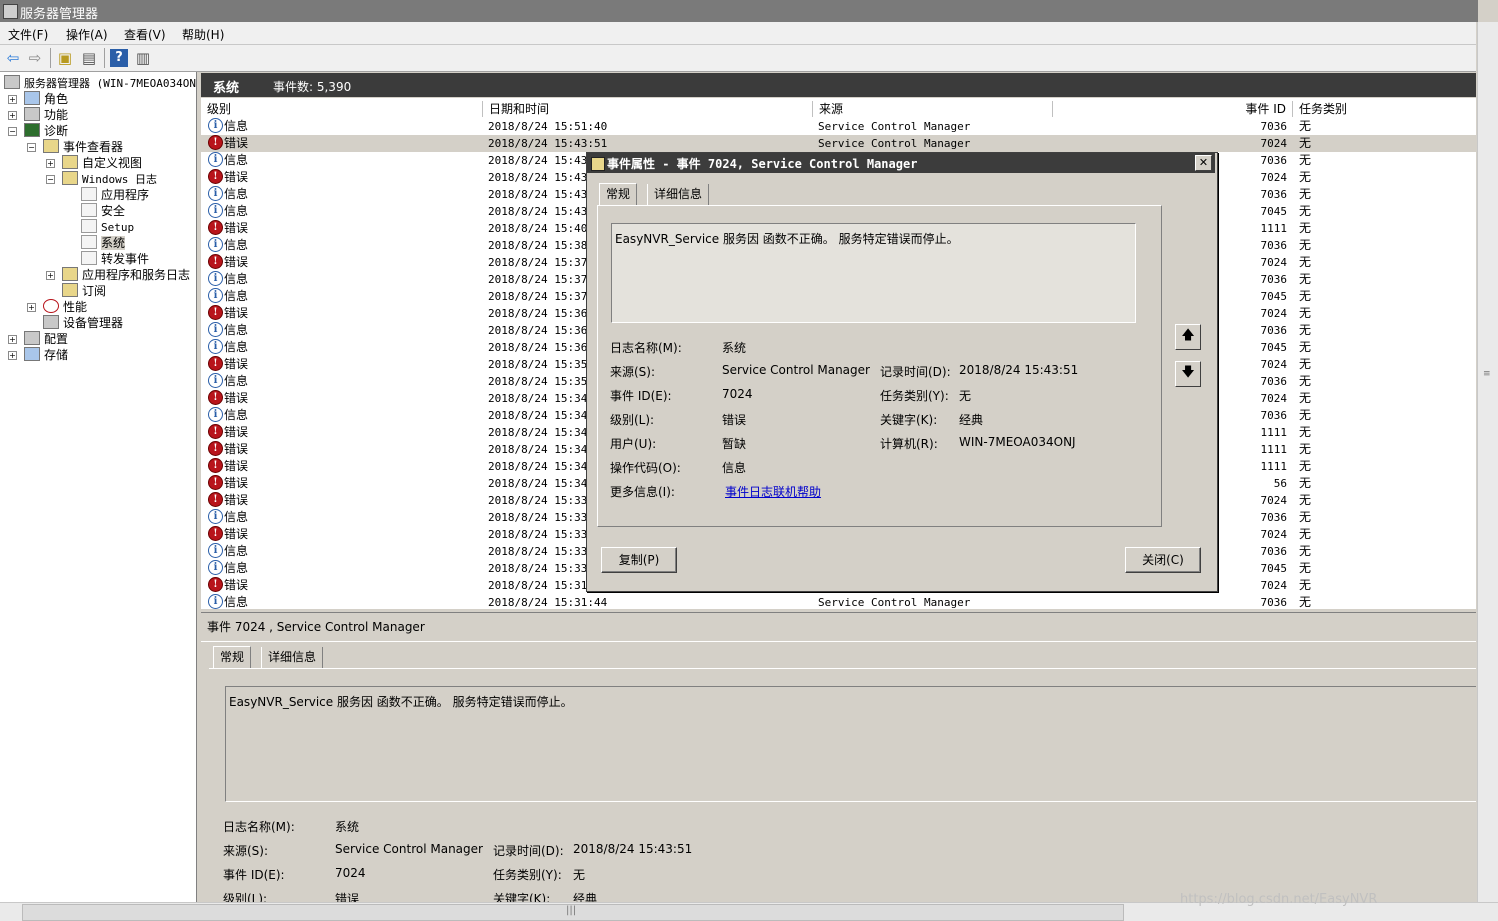 The image size is (1498, 921). I want to click on tree-item-security: 安全, so click(103, 211).